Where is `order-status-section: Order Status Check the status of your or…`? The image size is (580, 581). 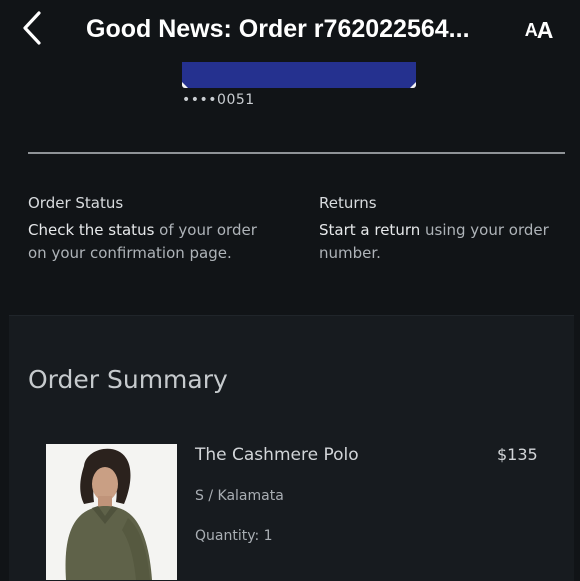 order-status-section: Order Status Check the status of your or… is located at coordinates (153, 229).